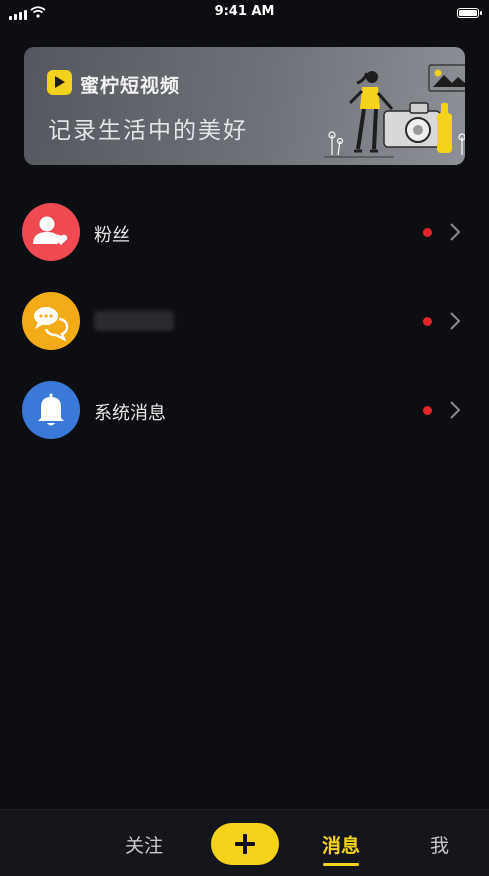  Describe the element at coordinates (394, 111) in the screenshot. I see `photographer-illustration-icon` at that location.